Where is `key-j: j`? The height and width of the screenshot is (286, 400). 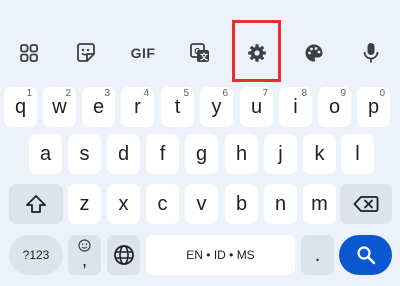
key-j: j is located at coordinates (280, 154).